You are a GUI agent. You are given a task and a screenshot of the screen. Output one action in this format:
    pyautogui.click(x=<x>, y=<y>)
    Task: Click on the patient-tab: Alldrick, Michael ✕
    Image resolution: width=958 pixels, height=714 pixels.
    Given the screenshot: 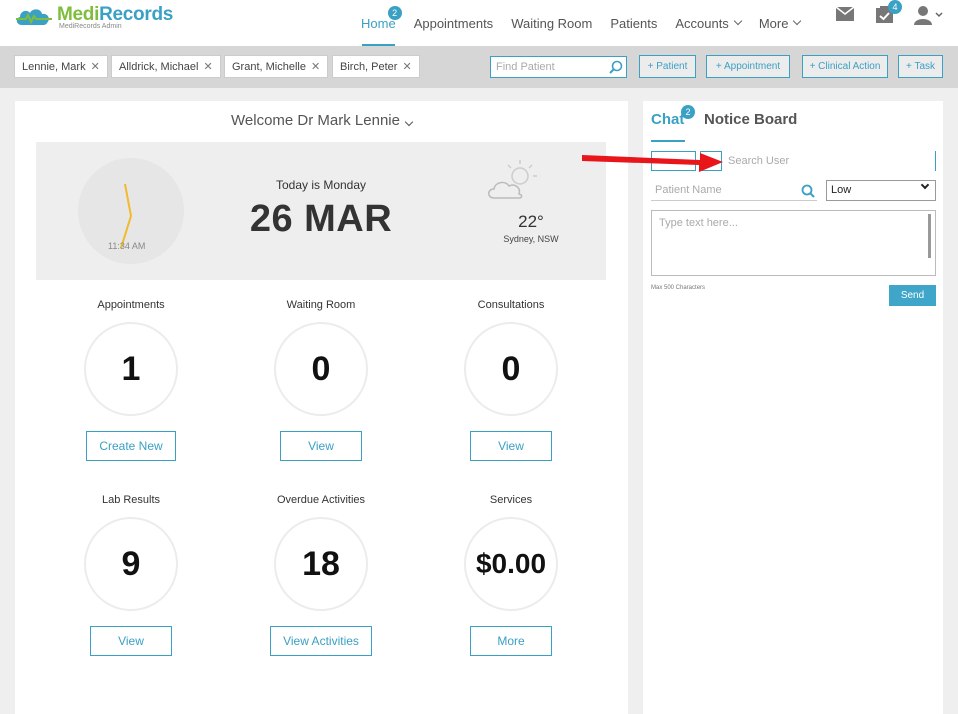 What is the action you would take?
    pyautogui.click(x=166, y=66)
    